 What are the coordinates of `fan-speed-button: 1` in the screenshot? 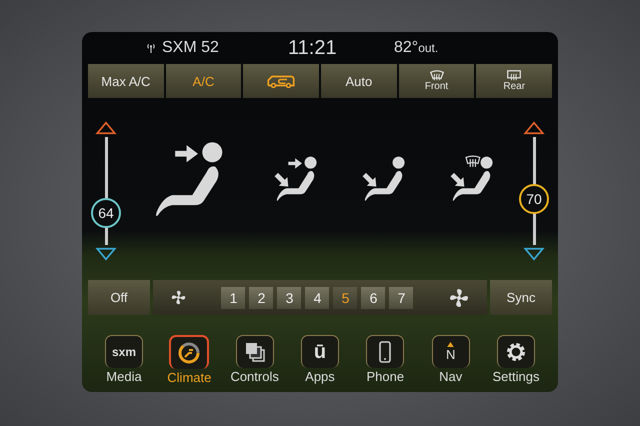 It's located at (233, 297).